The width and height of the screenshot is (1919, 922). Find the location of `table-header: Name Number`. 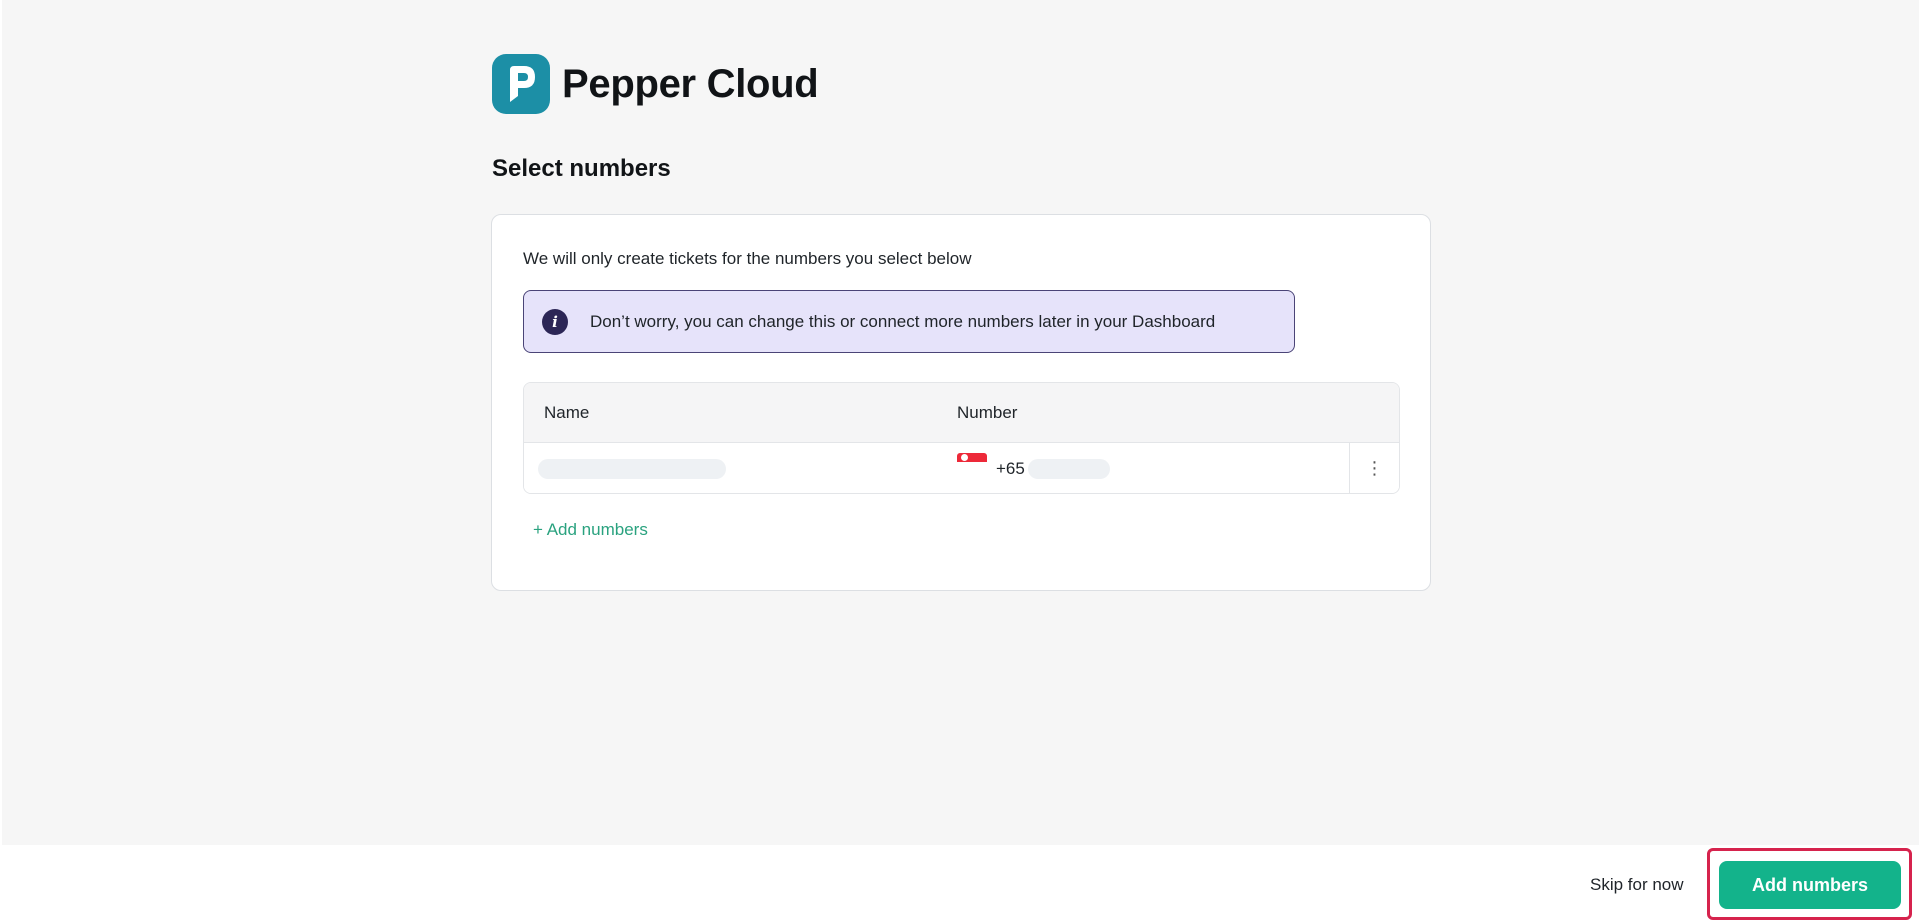

table-header: Name Number is located at coordinates (961, 413).